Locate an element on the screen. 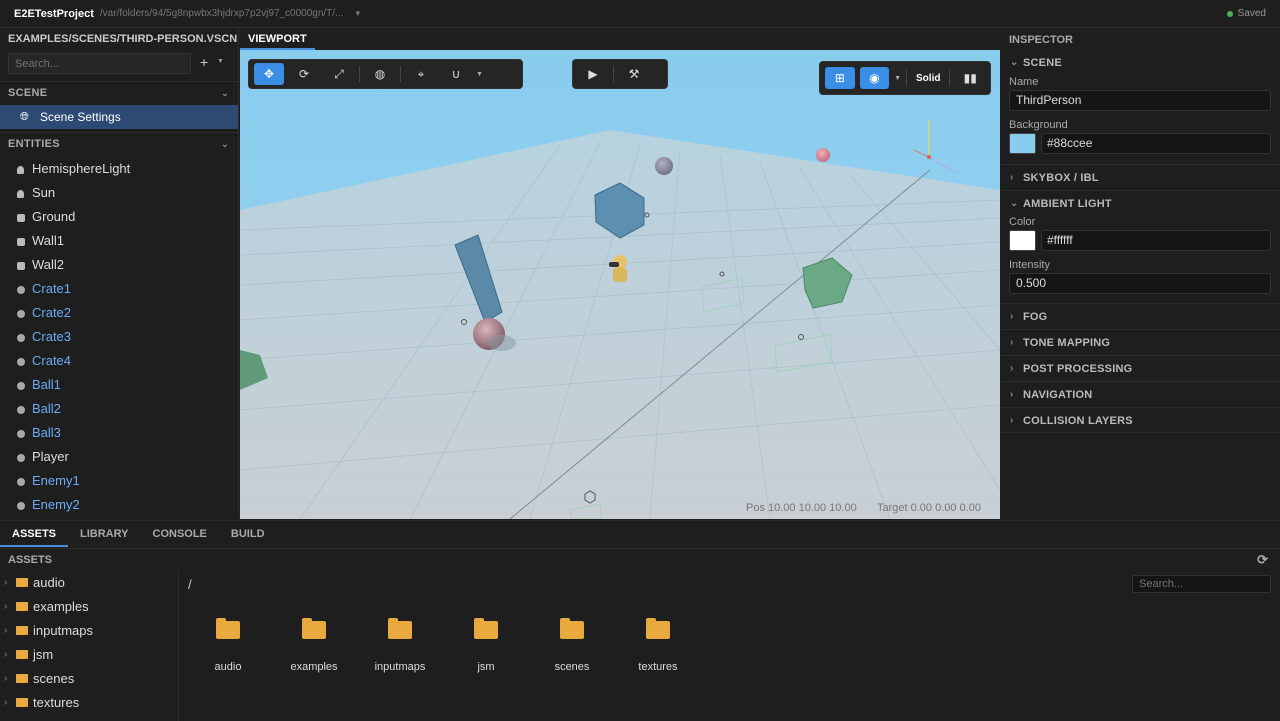 This screenshot has width=1280, height=721. entity-item: Crate2 is located at coordinates (119, 313).